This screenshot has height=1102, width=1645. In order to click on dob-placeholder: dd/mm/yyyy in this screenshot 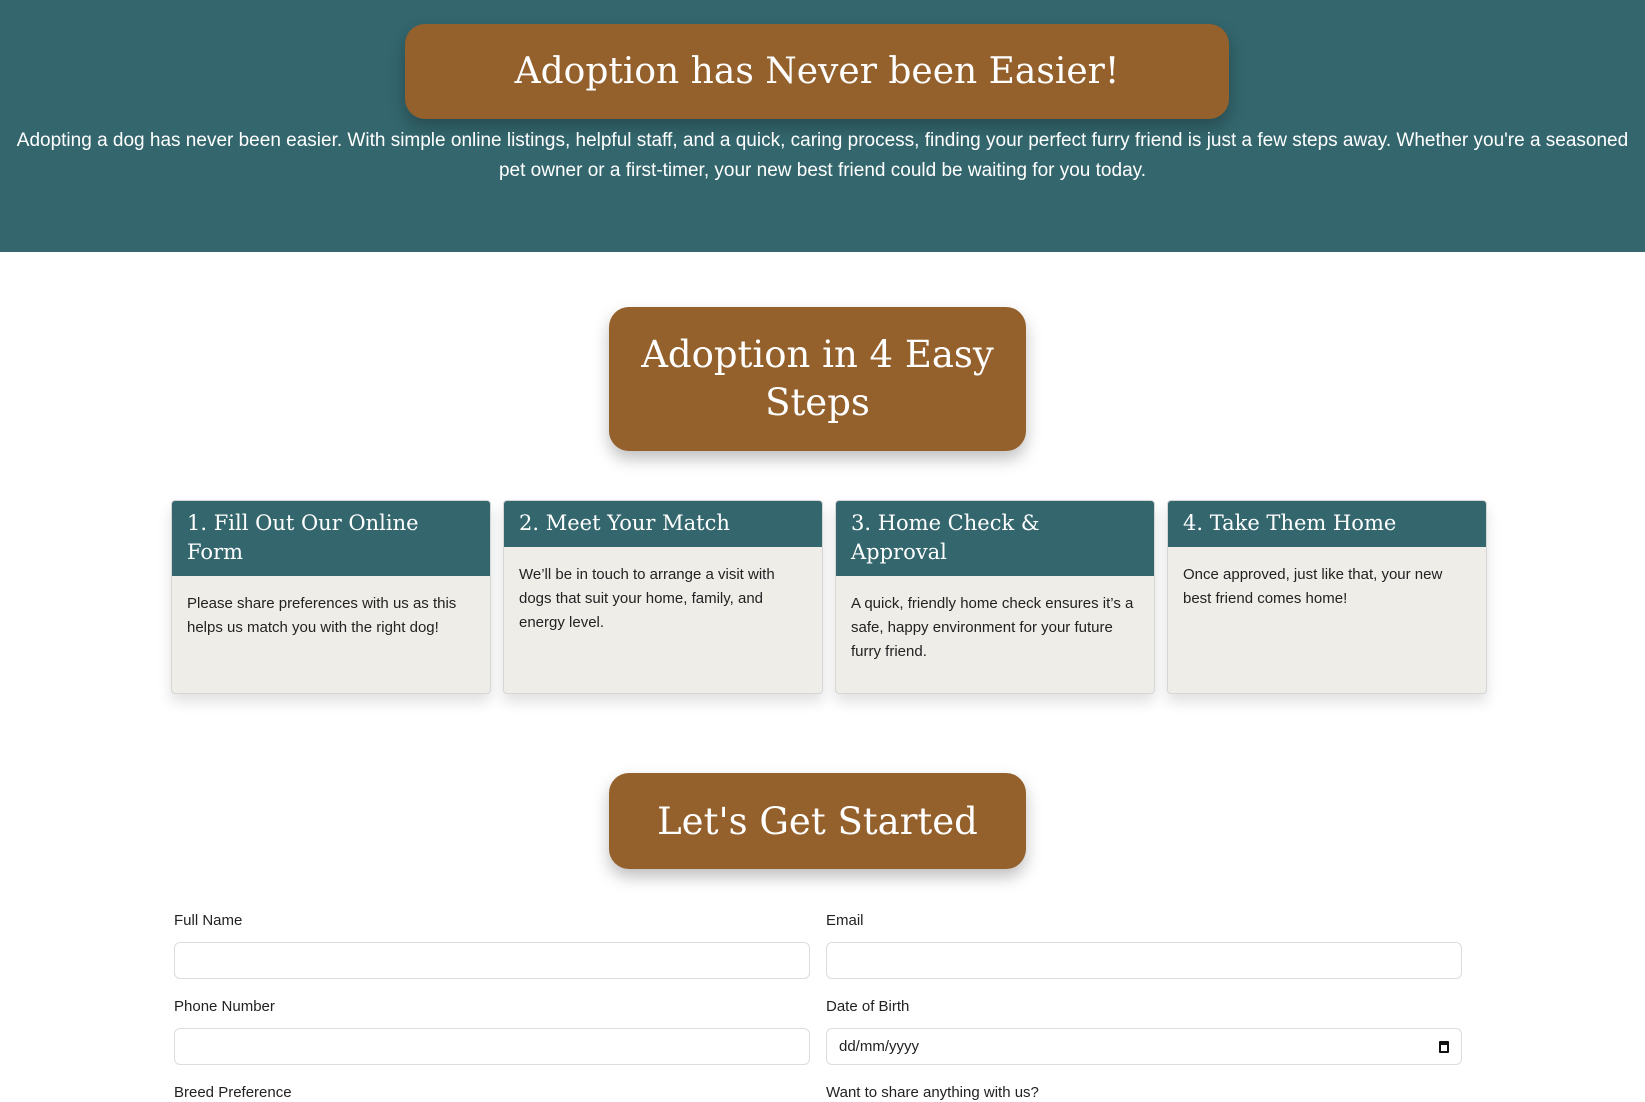, I will do `click(879, 1046)`.